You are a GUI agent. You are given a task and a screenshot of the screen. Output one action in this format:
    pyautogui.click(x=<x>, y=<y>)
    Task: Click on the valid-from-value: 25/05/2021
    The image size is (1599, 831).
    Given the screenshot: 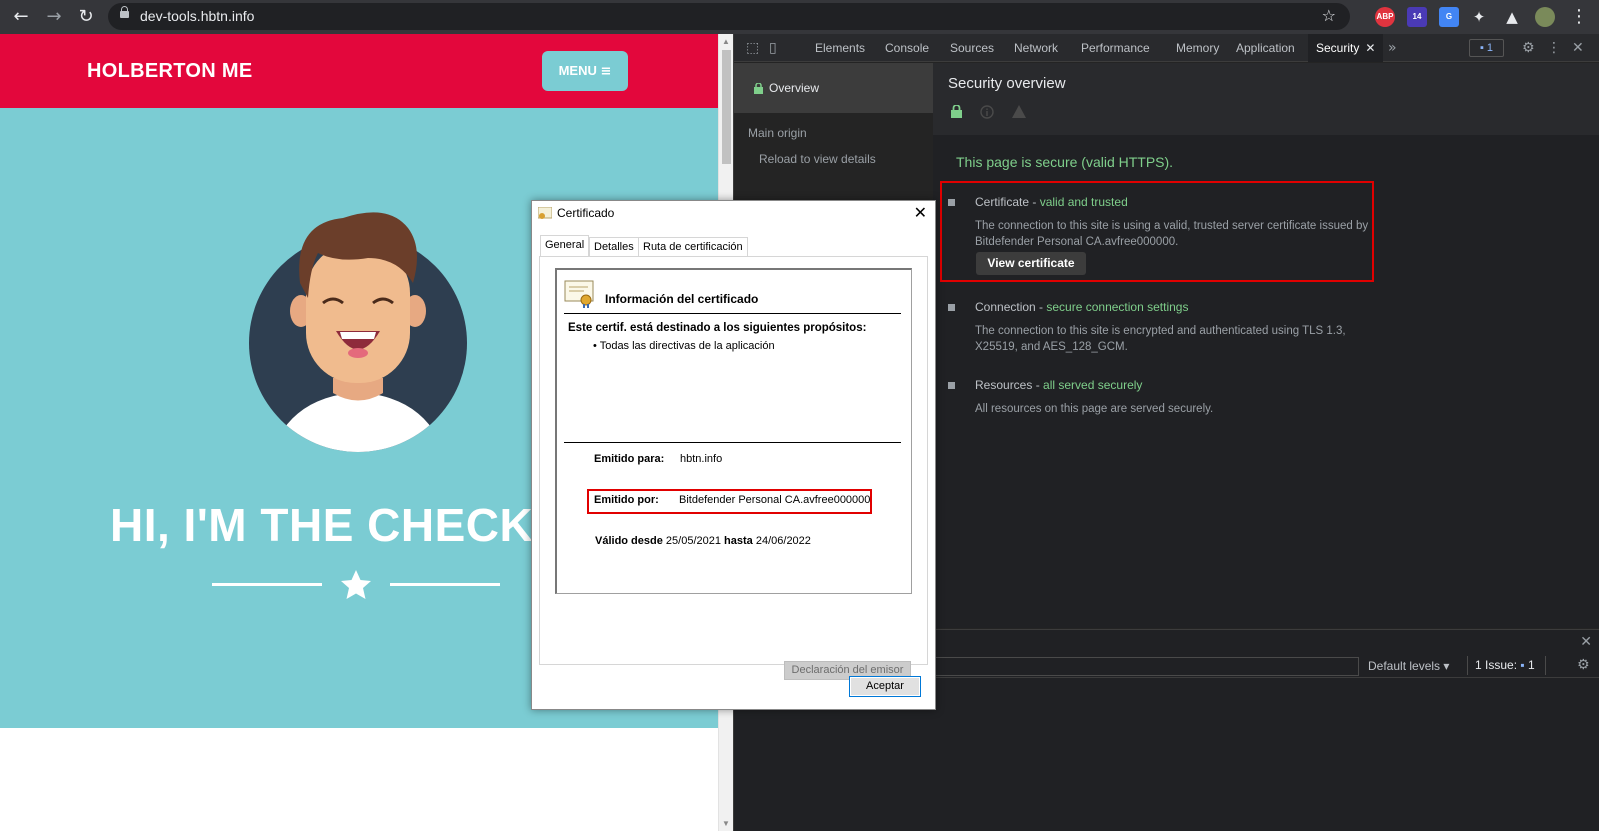 What is the action you would take?
    pyautogui.click(x=693, y=541)
    